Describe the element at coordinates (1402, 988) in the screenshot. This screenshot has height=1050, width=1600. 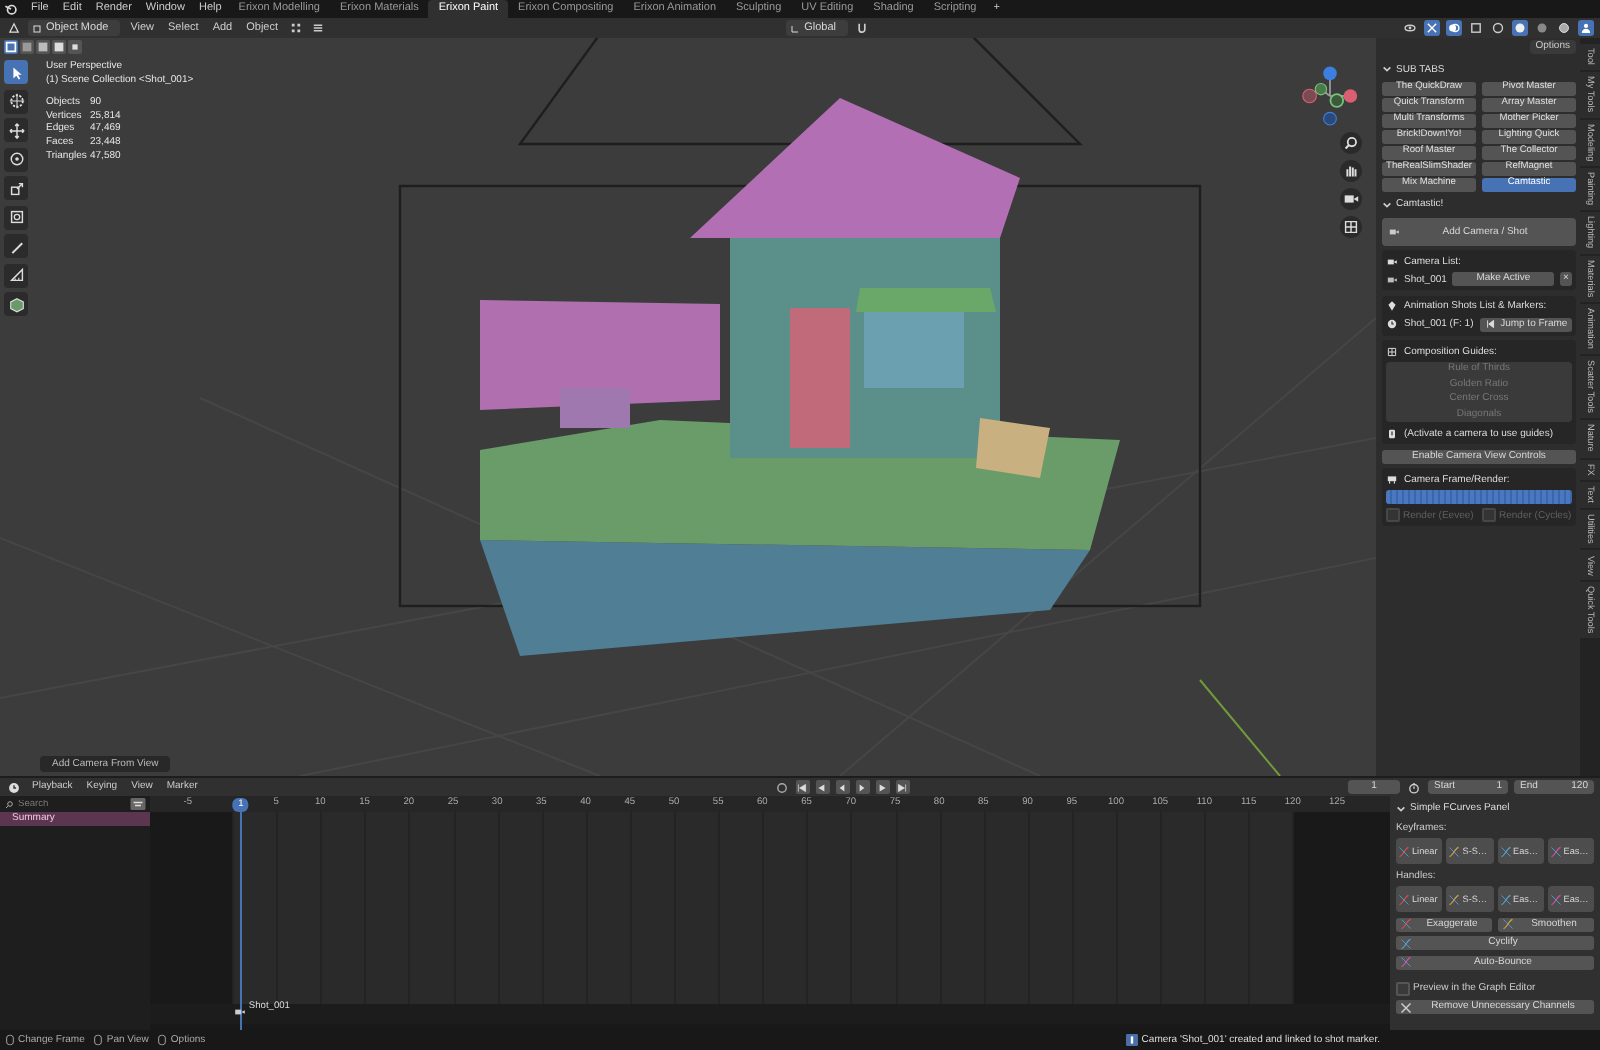
I see `checkbox` at that location.